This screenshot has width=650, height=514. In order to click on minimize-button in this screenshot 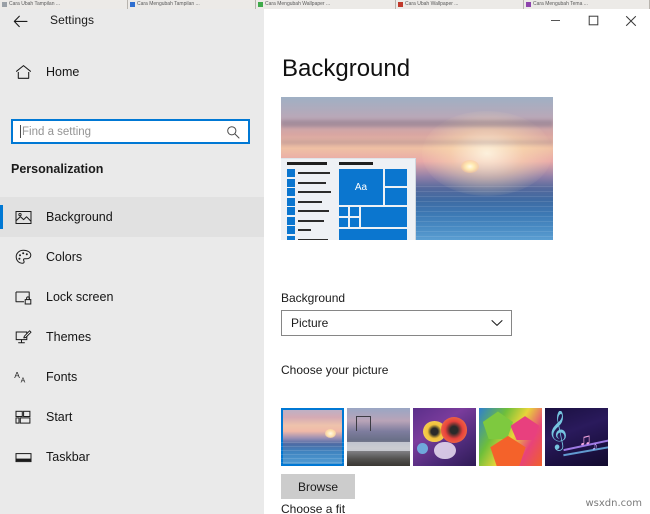, I will do `click(555, 20)`.